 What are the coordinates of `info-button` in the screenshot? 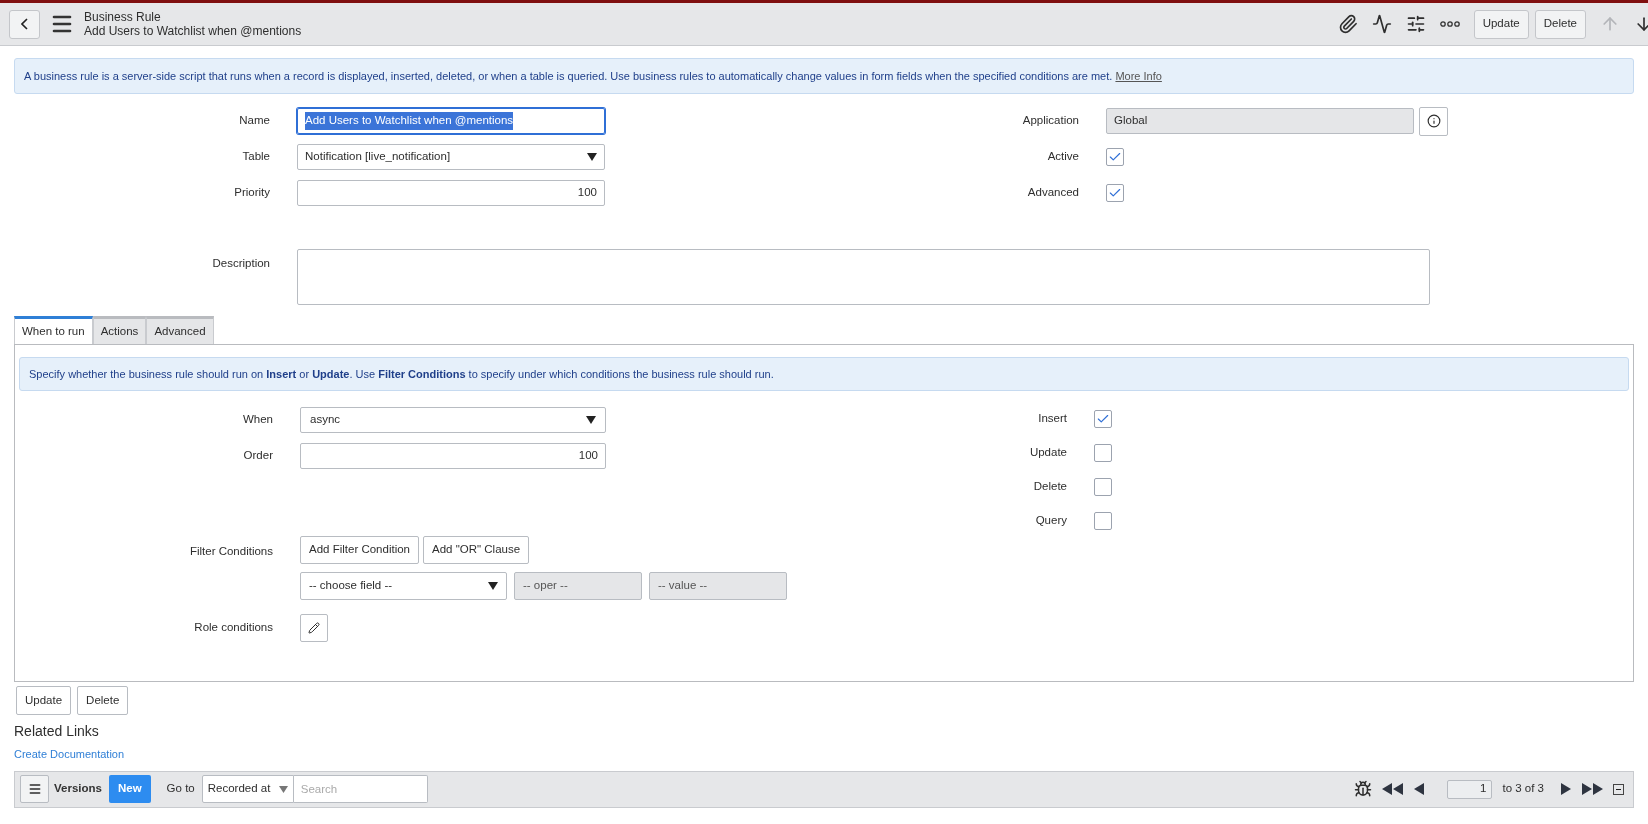 It's located at (1433, 121).